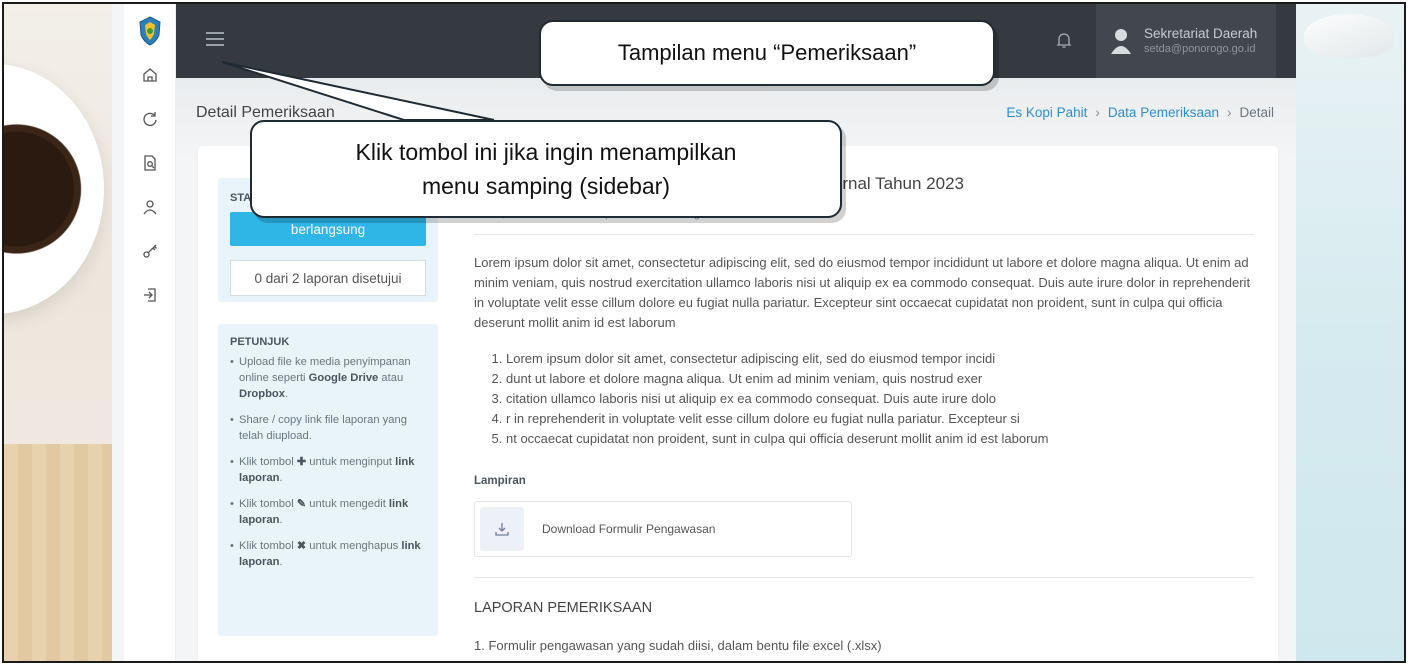 This screenshot has width=1408, height=665. What do you see at coordinates (1256, 112) in the screenshot?
I see `breadcrumb-item-current: Detail` at bounding box center [1256, 112].